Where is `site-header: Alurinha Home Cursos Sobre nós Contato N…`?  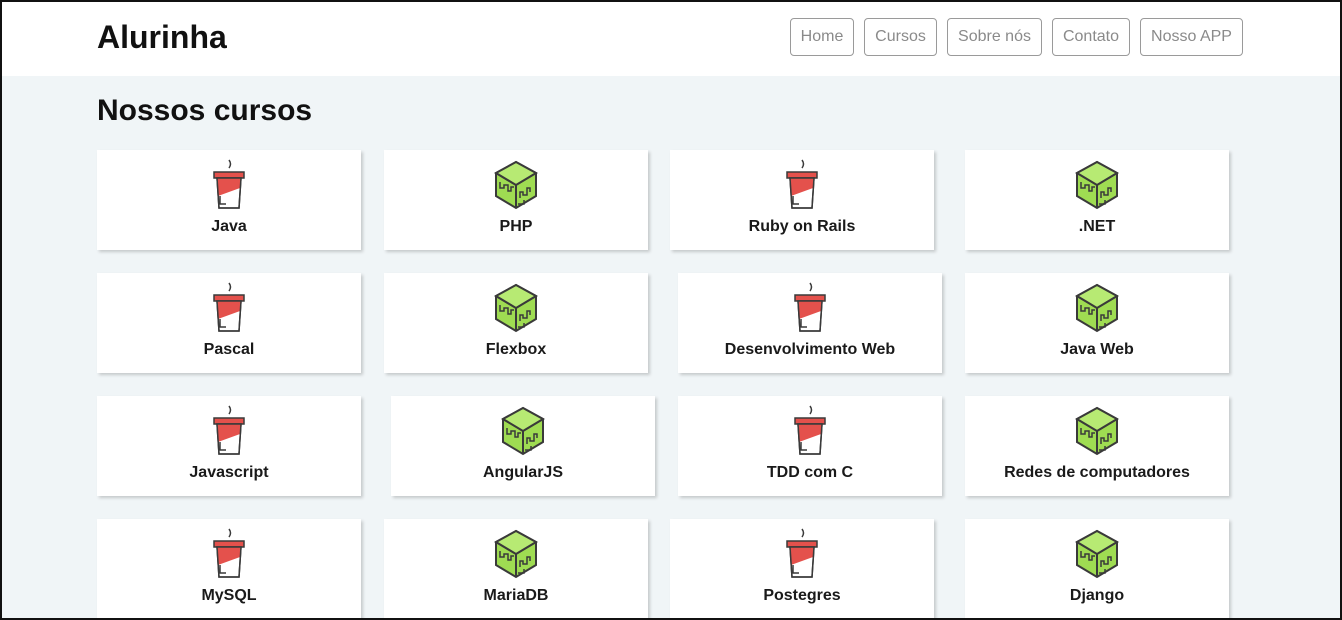 site-header: Alurinha Home Cursos Sobre nós Contato N… is located at coordinates (671, 39).